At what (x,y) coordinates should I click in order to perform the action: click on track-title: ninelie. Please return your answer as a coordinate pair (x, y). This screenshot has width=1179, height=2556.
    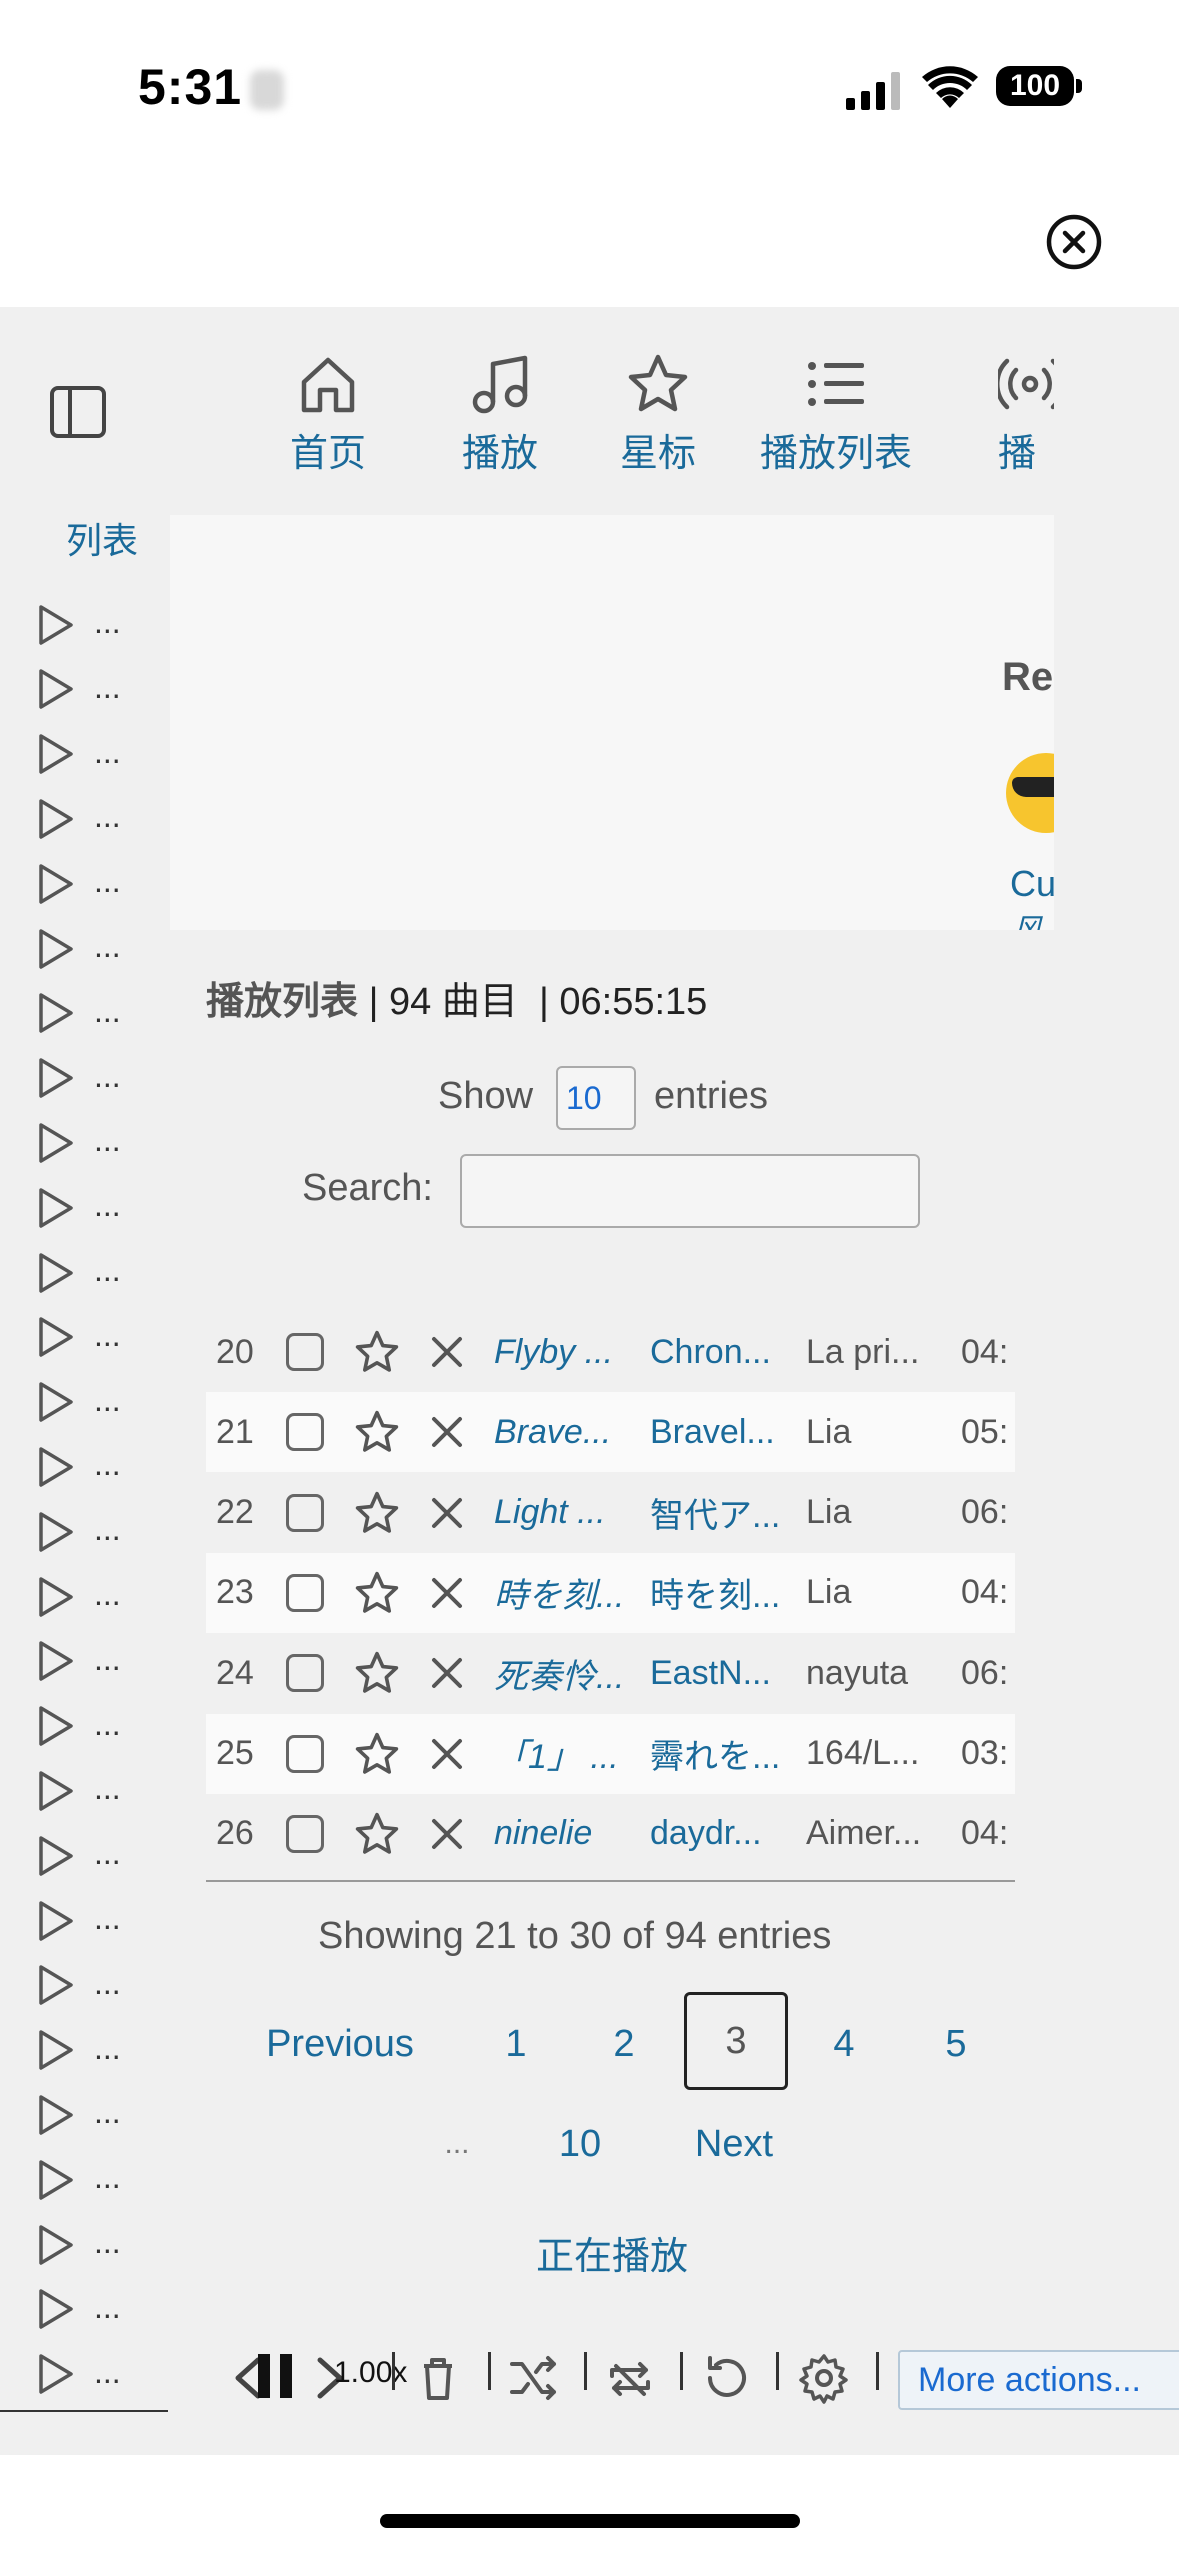
    Looking at the image, I should click on (564, 1834).